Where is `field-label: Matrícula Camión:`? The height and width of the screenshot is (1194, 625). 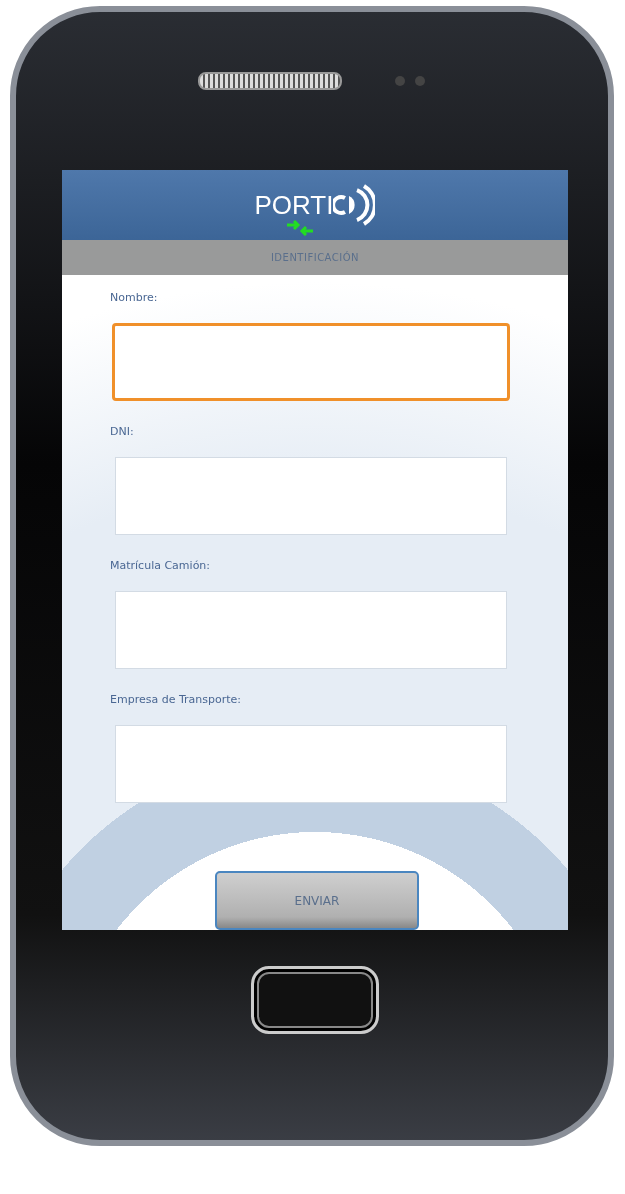 field-label: Matrícula Camión: is located at coordinates (161, 567).